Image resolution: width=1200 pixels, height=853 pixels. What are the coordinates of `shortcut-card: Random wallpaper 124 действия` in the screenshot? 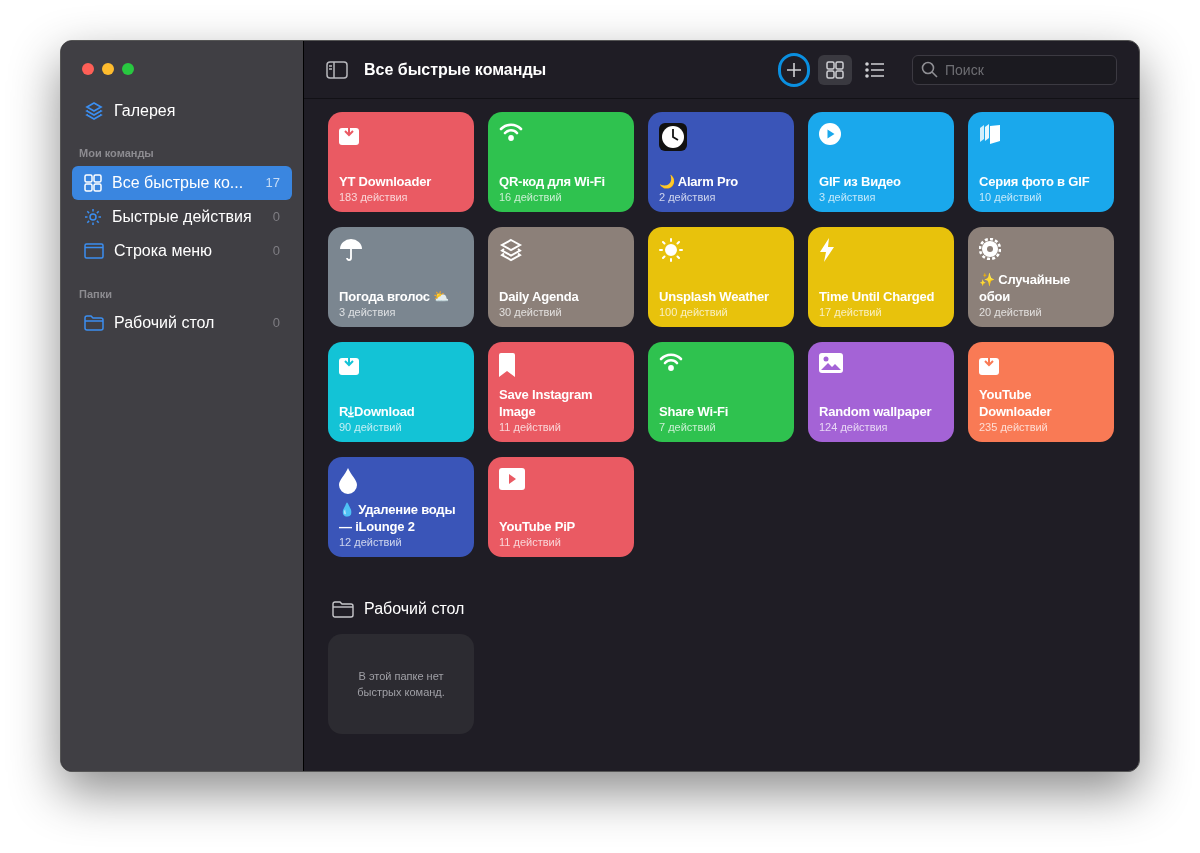 It's located at (881, 392).